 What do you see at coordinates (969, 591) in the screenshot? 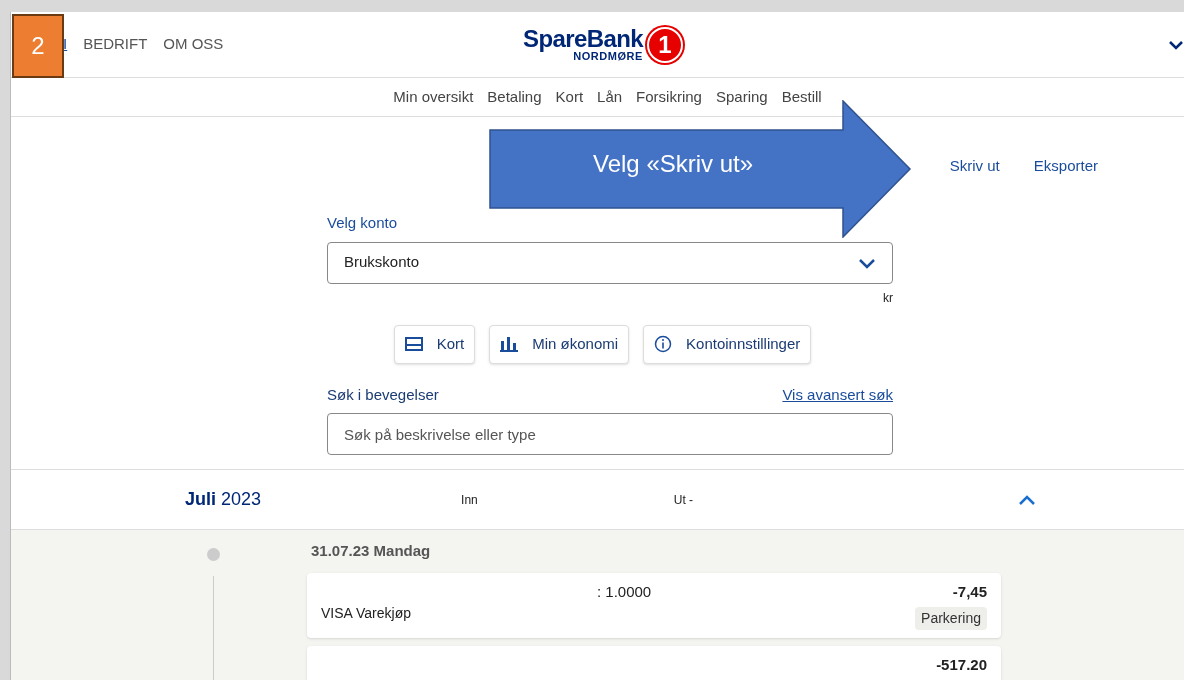
I see `transaction-amount: -7,45` at bounding box center [969, 591].